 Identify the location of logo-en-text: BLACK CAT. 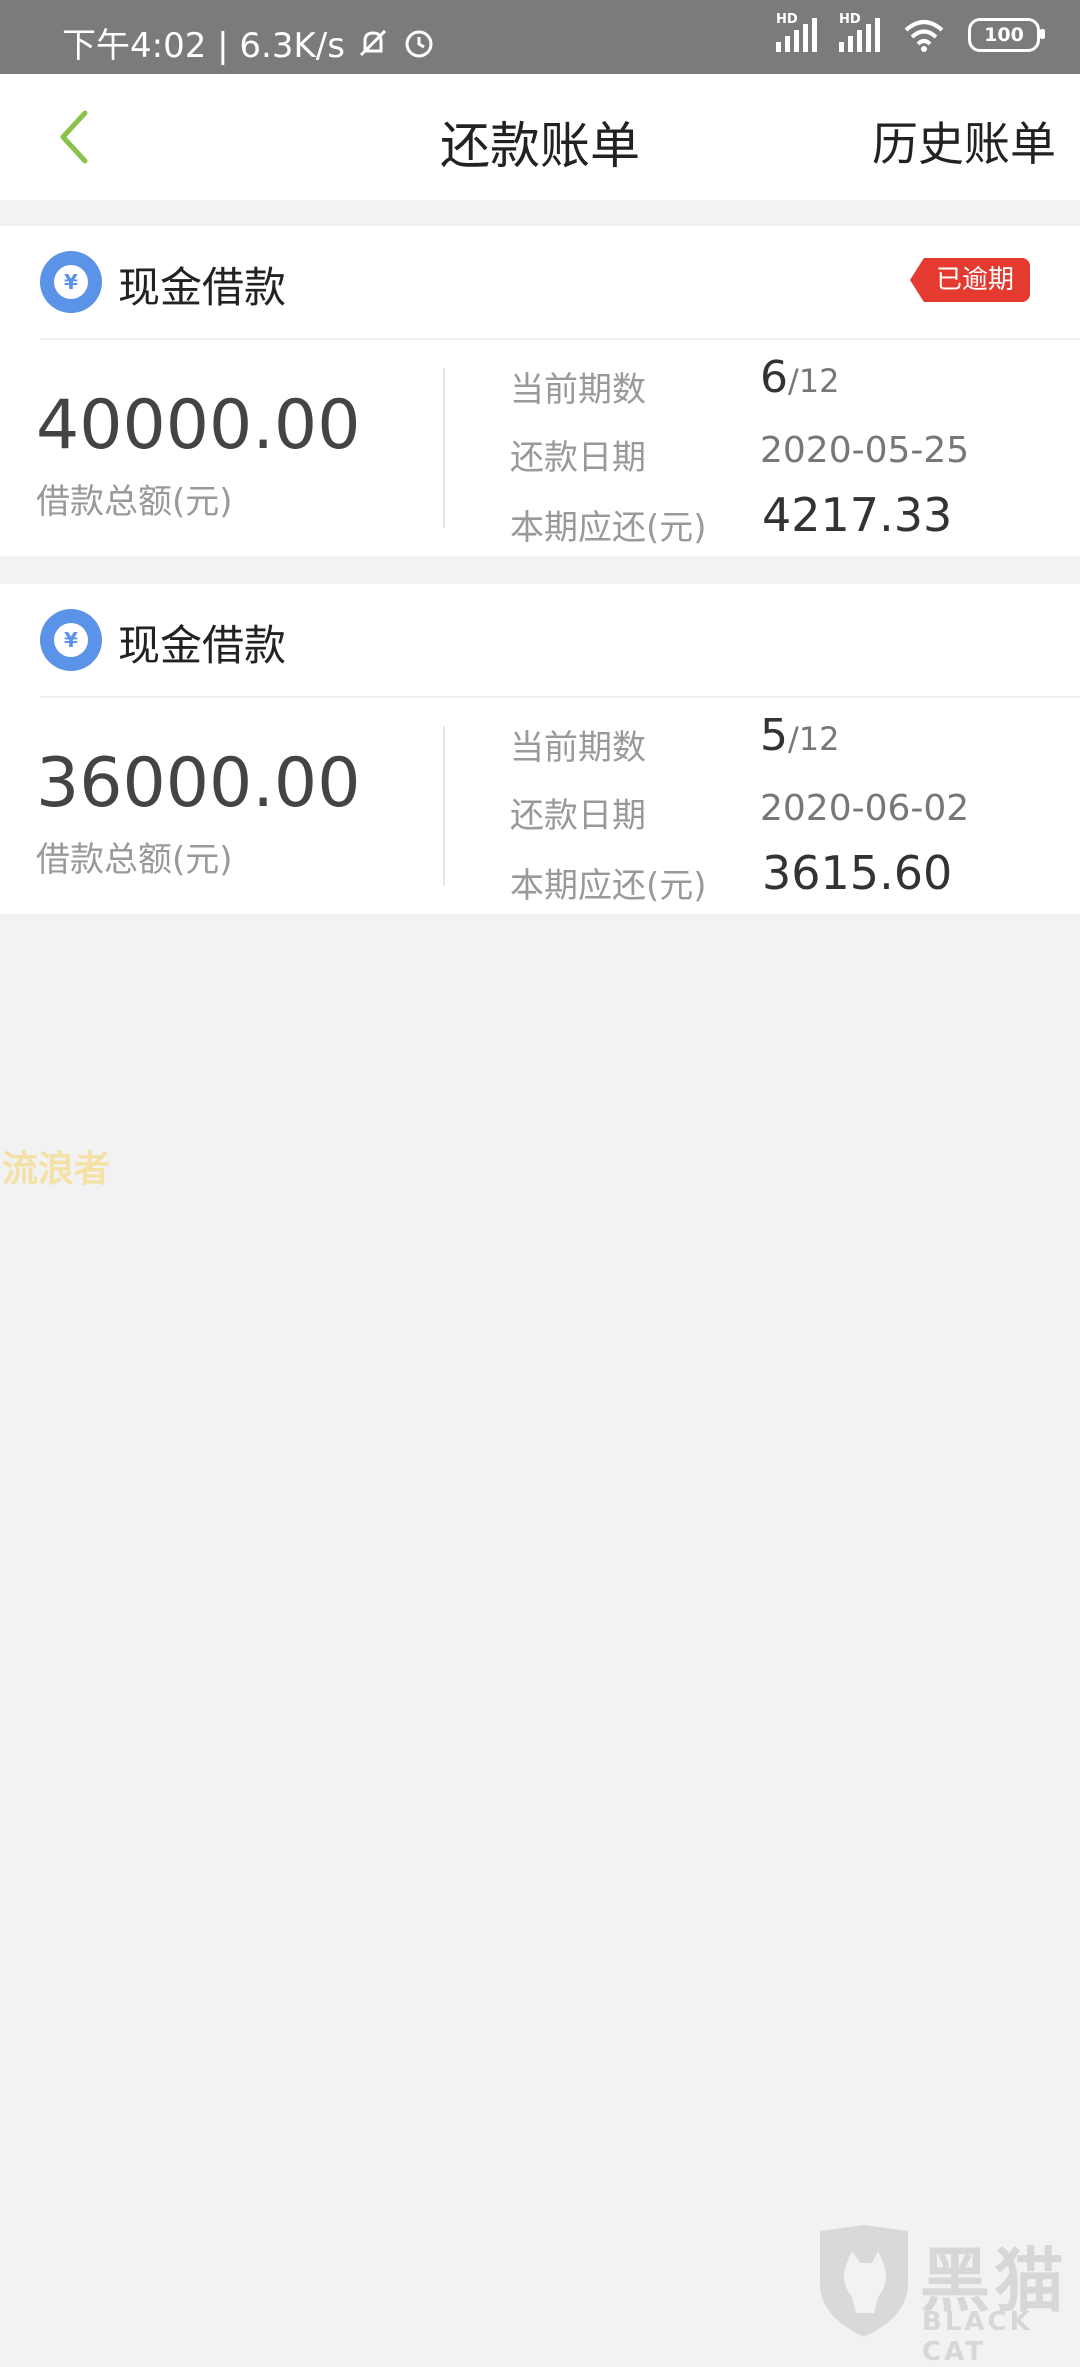
(977, 2337).